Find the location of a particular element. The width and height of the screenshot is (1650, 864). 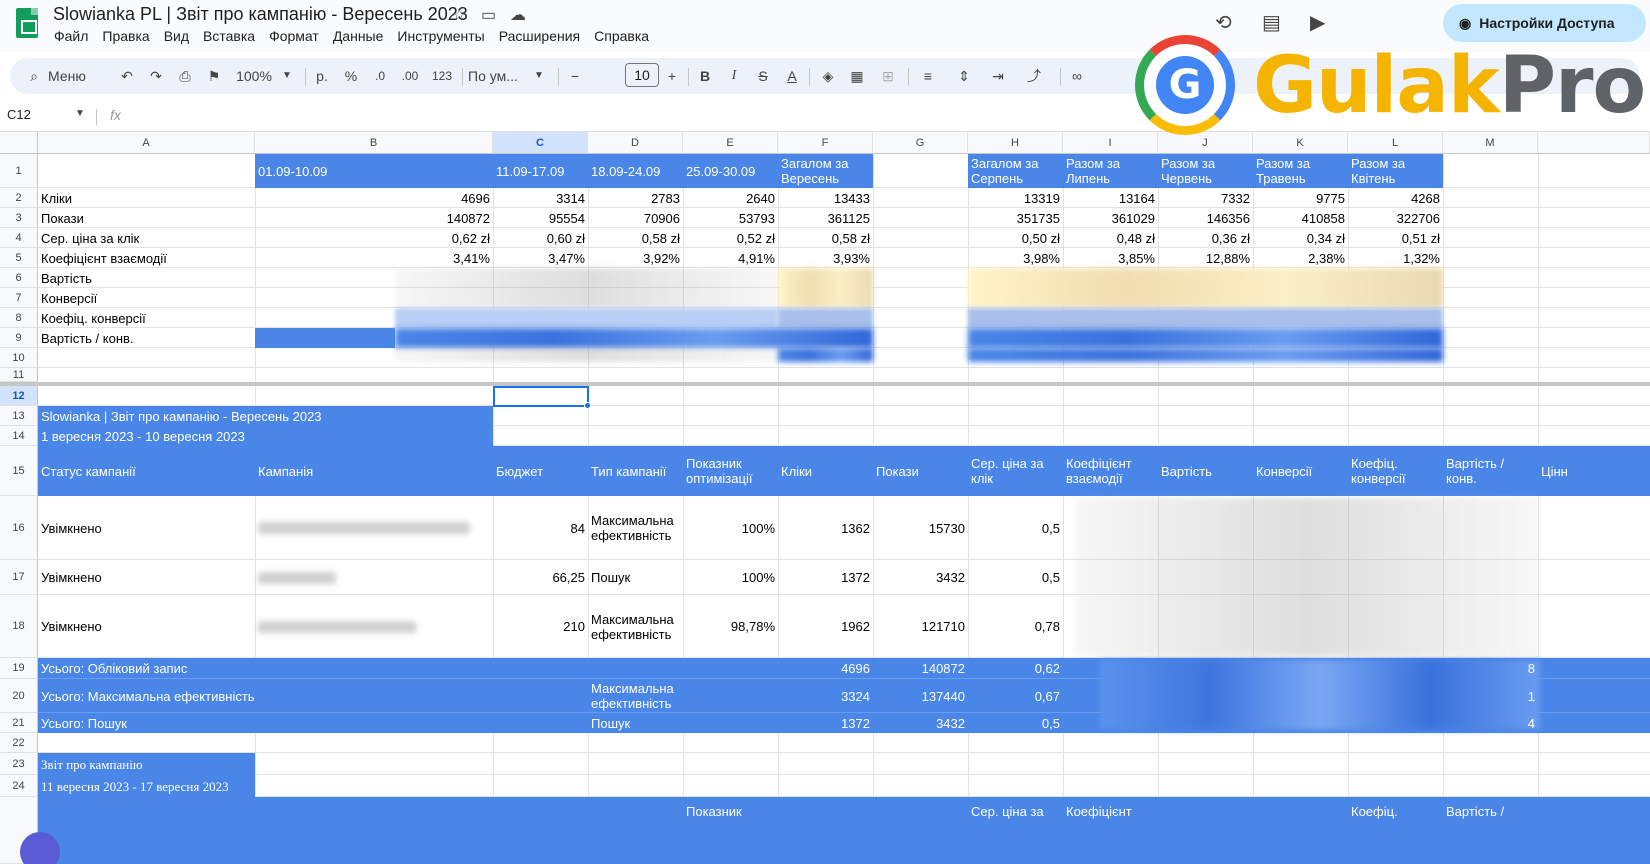

campaign-clicks: 1962 is located at coordinates (825, 626).